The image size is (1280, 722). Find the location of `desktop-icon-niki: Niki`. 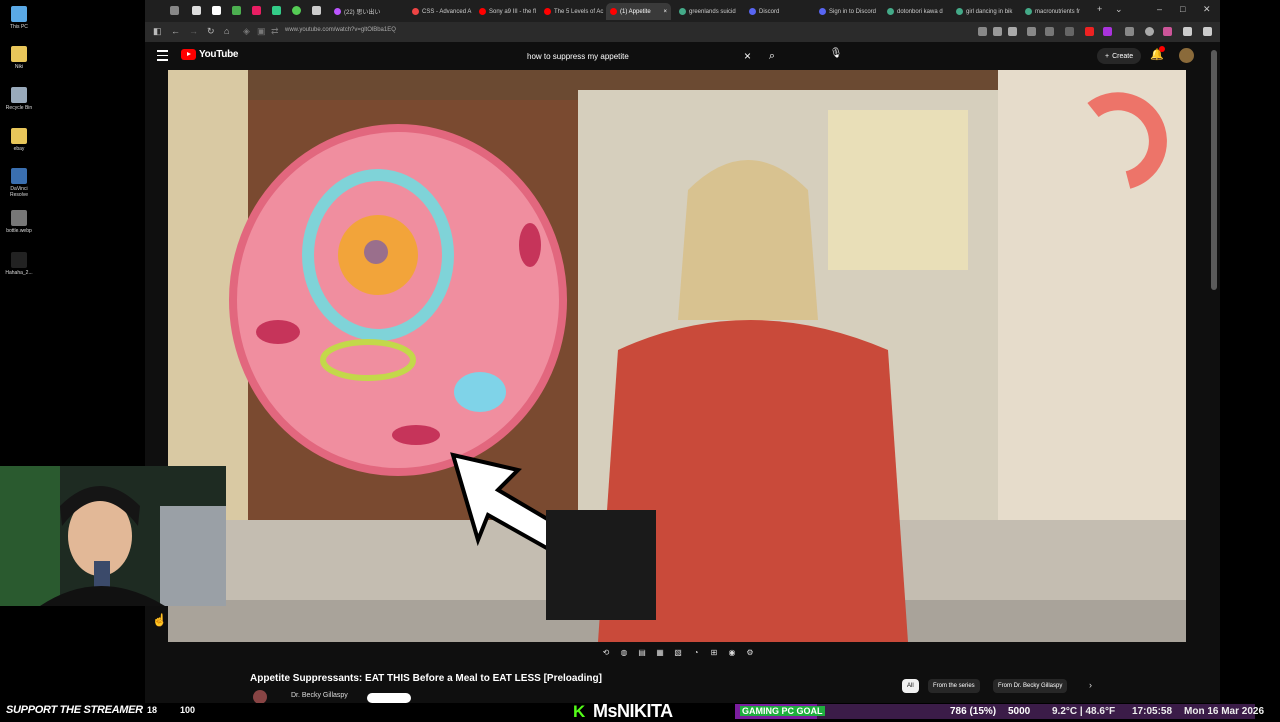

desktop-icon-niki: Niki is located at coordinates (19, 58).